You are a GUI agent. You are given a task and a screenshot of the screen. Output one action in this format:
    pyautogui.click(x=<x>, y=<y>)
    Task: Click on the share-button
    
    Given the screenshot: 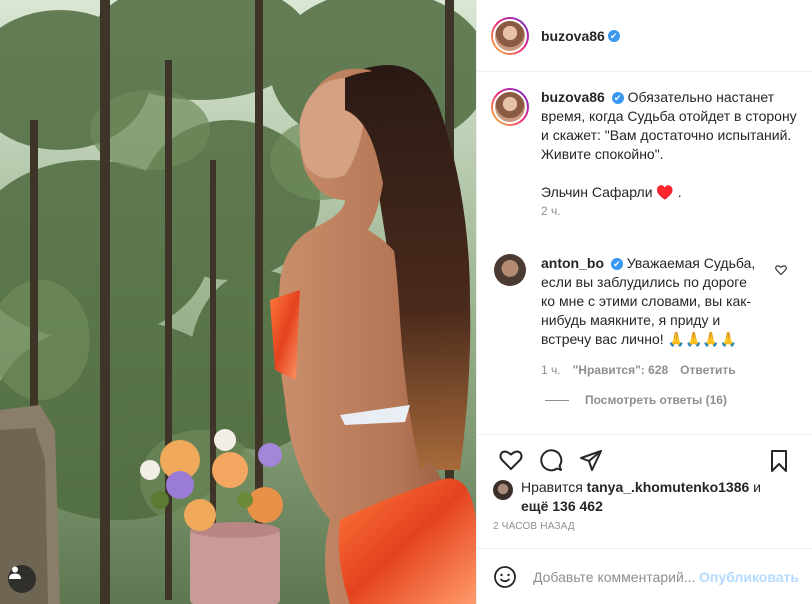 What is the action you would take?
    pyautogui.click(x=591, y=460)
    